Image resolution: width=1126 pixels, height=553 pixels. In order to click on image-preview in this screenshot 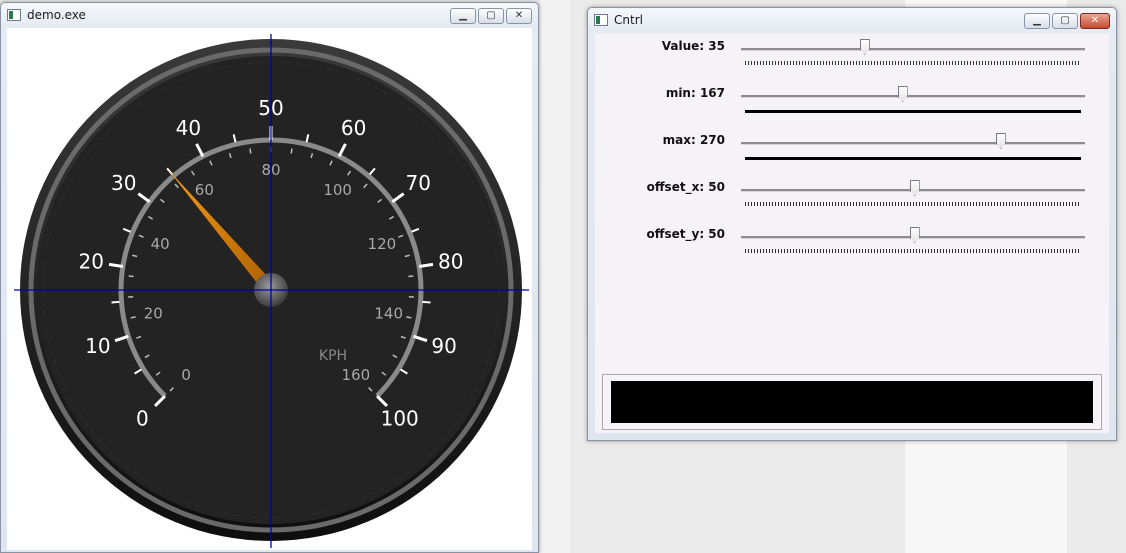, I will do `click(852, 402)`.